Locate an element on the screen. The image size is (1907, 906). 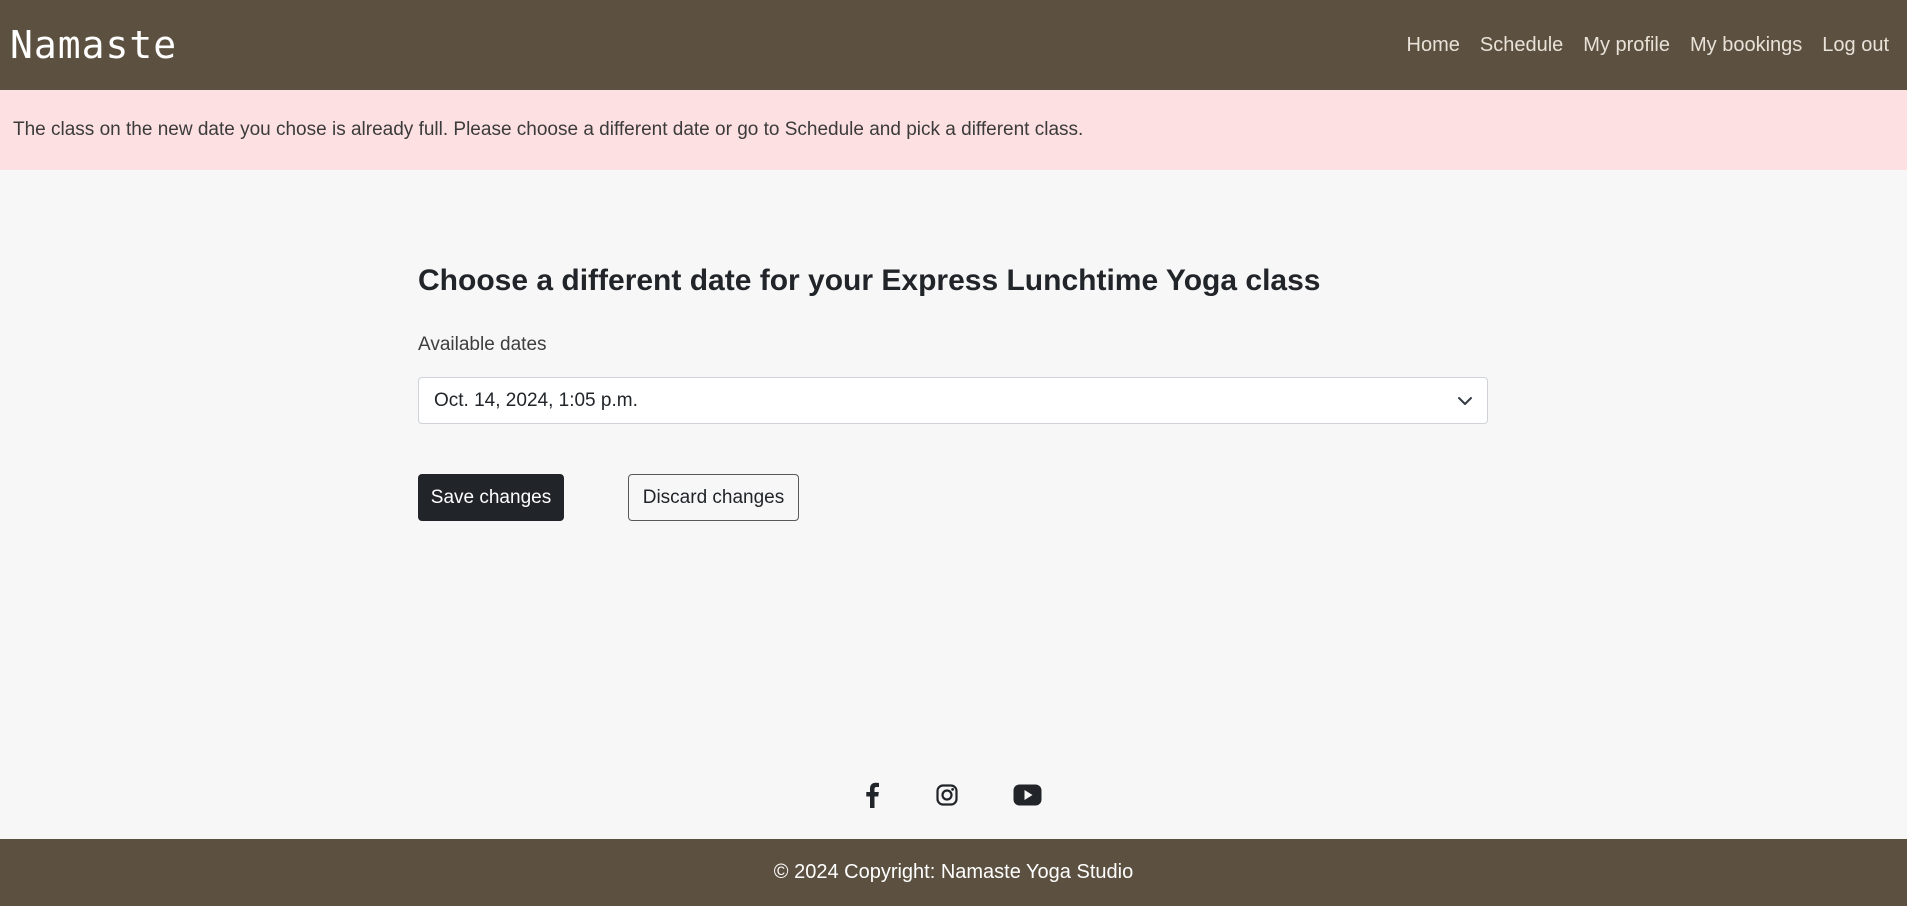
footer-copyright: © 2024 Copyright: Namaste Yoga Studio is located at coordinates (953, 872).